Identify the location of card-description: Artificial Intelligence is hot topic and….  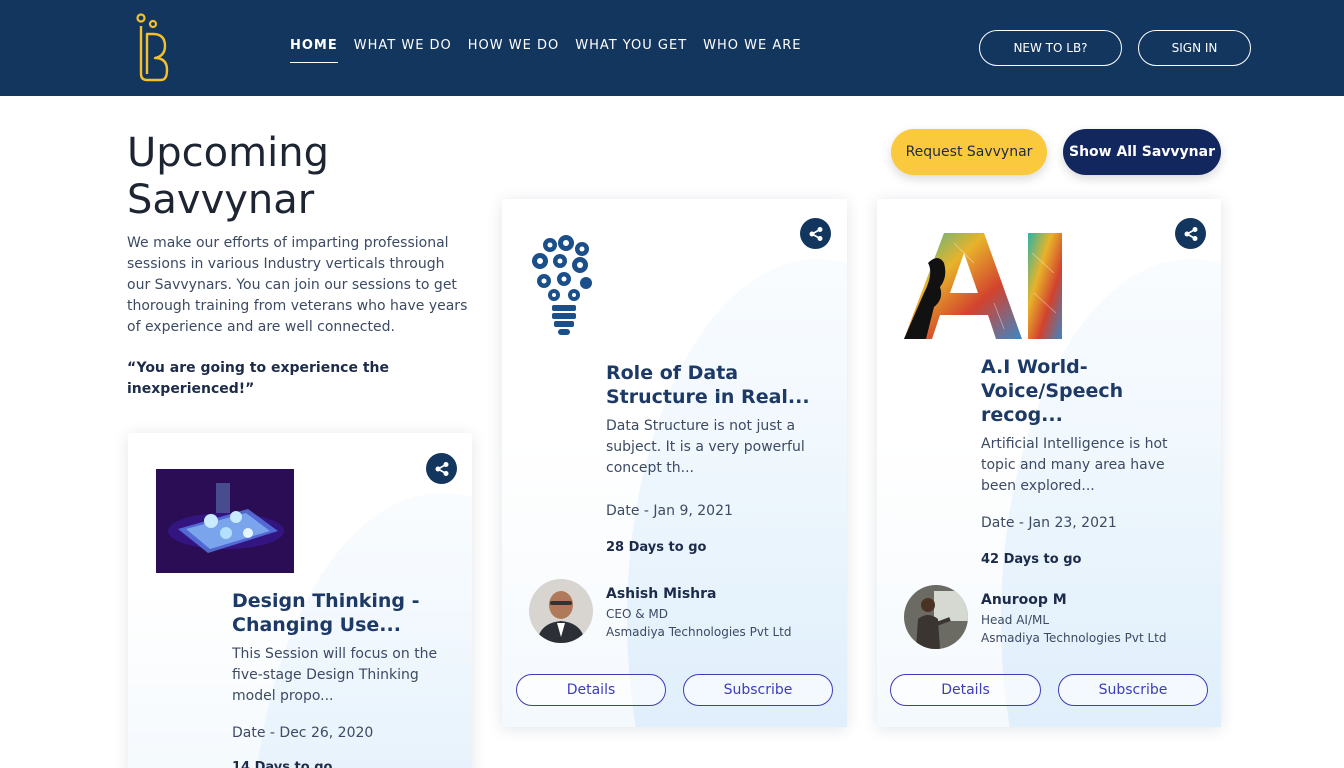
(1074, 465).